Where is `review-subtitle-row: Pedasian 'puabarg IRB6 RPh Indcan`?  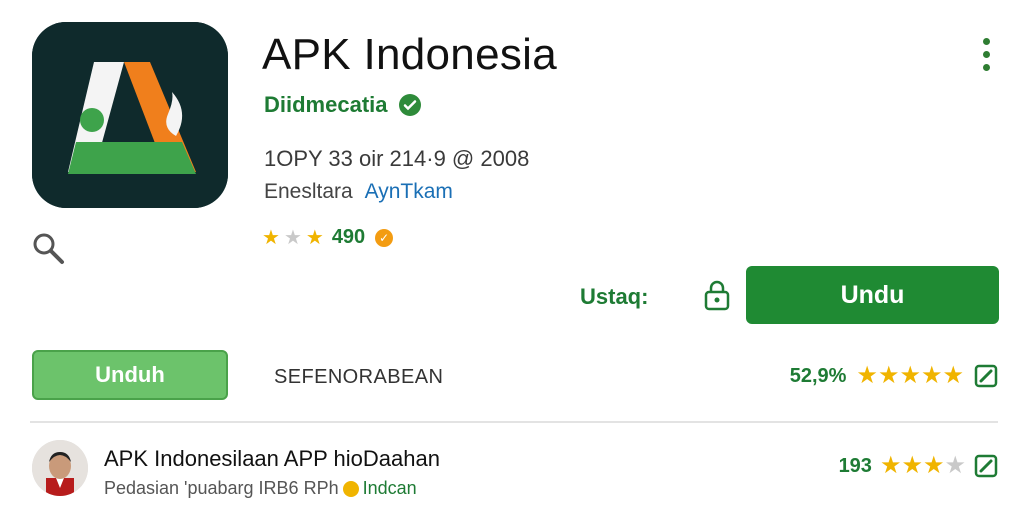 review-subtitle-row: Pedasian 'puabarg IRB6 RPh Indcan is located at coordinates (260, 488).